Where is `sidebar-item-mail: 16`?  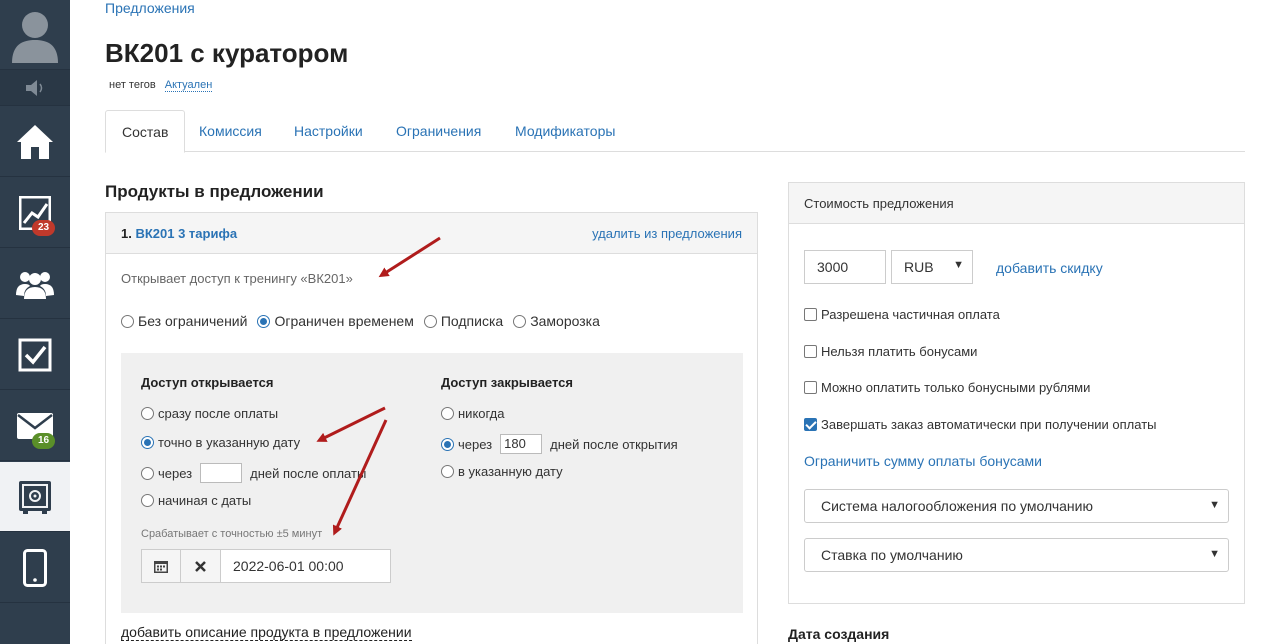
sidebar-item-mail: 16 is located at coordinates (35, 426).